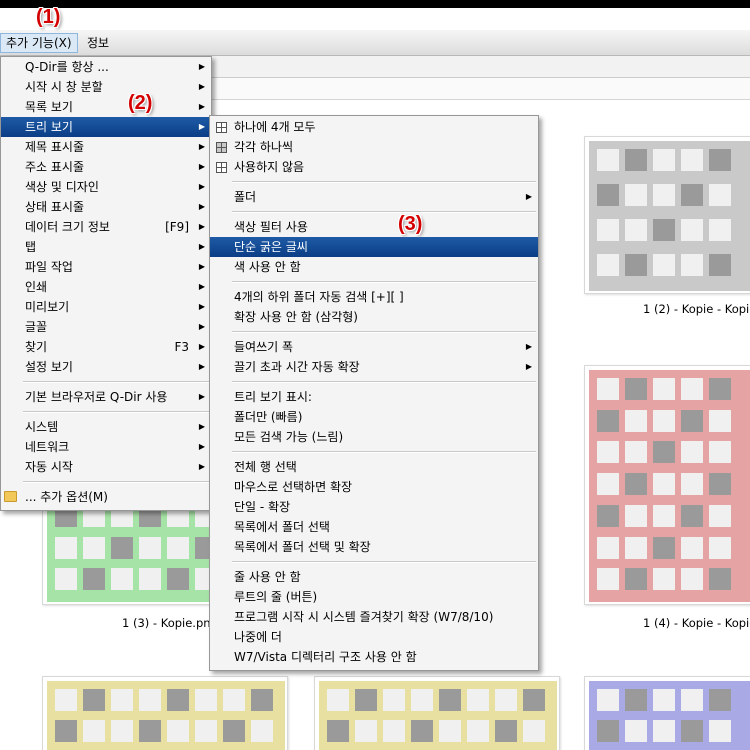  What do you see at coordinates (375, 43) in the screenshot?
I see `menu-bar: 추가 기능(X) 정보` at bounding box center [375, 43].